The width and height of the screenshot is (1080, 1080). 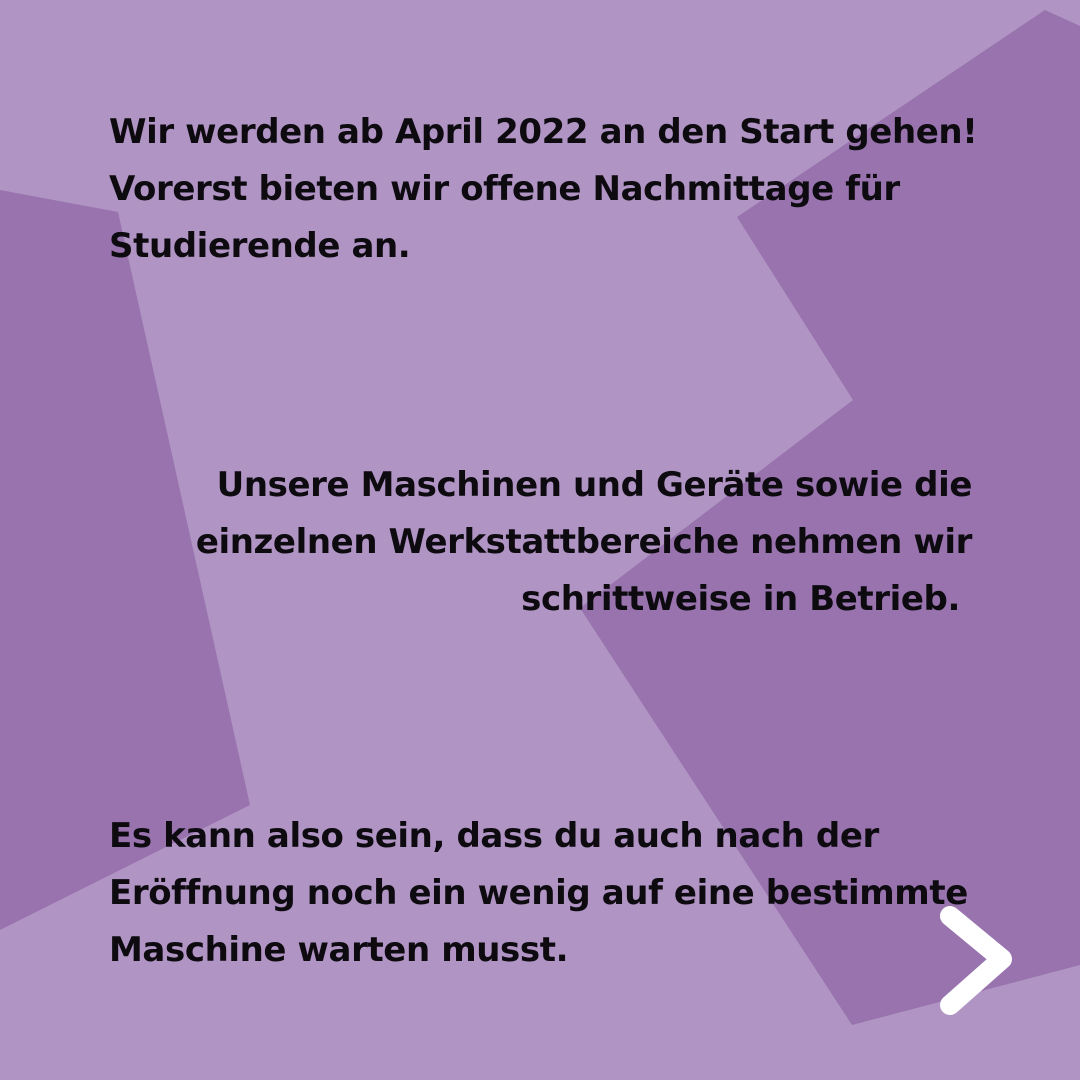 What do you see at coordinates (740, 599) in the screenshot?
I see `text-line: schrittweise in Betrieb.` at bounding box center [740, 599].